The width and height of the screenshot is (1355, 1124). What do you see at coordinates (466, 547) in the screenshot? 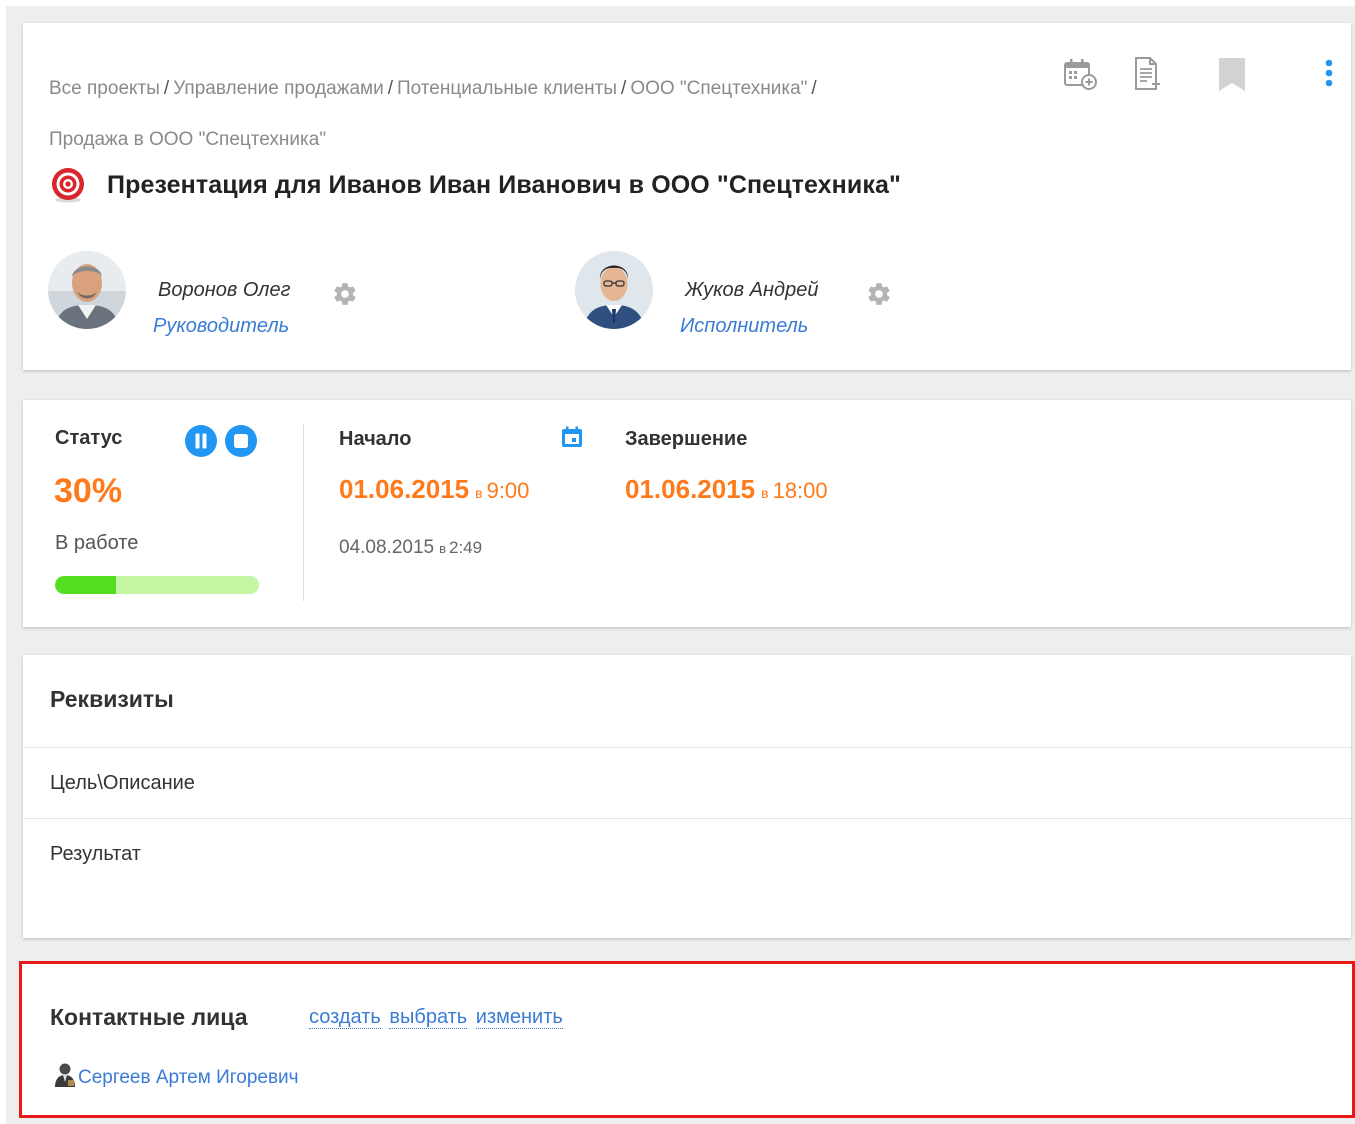
I see `actual-time: 2:49` at bounding box center [466, 547].